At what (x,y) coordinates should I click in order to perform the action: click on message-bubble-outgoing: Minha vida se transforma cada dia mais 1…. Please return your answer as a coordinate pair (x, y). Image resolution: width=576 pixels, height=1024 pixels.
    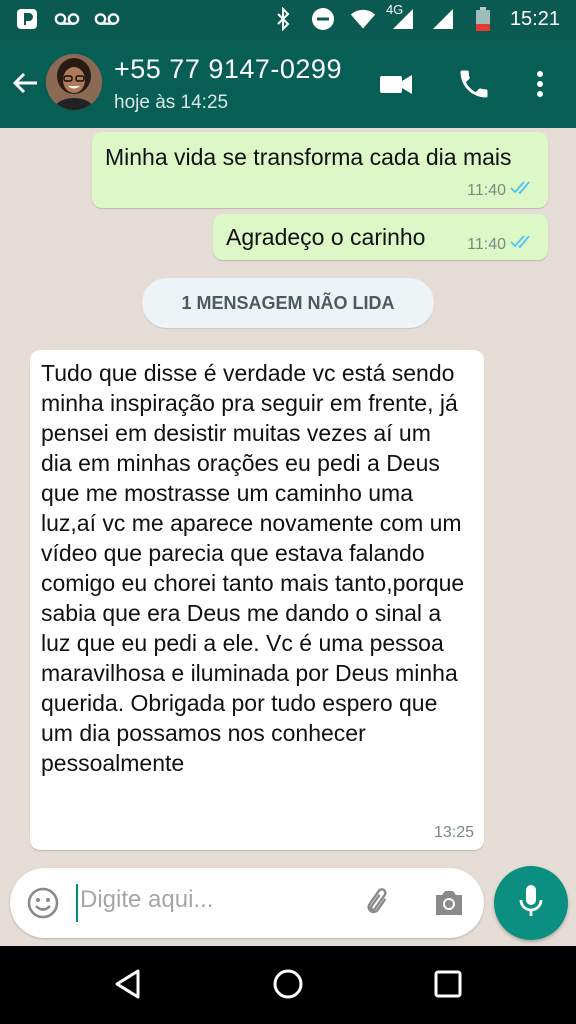
    Looking at the image, I should click on (320, 170).